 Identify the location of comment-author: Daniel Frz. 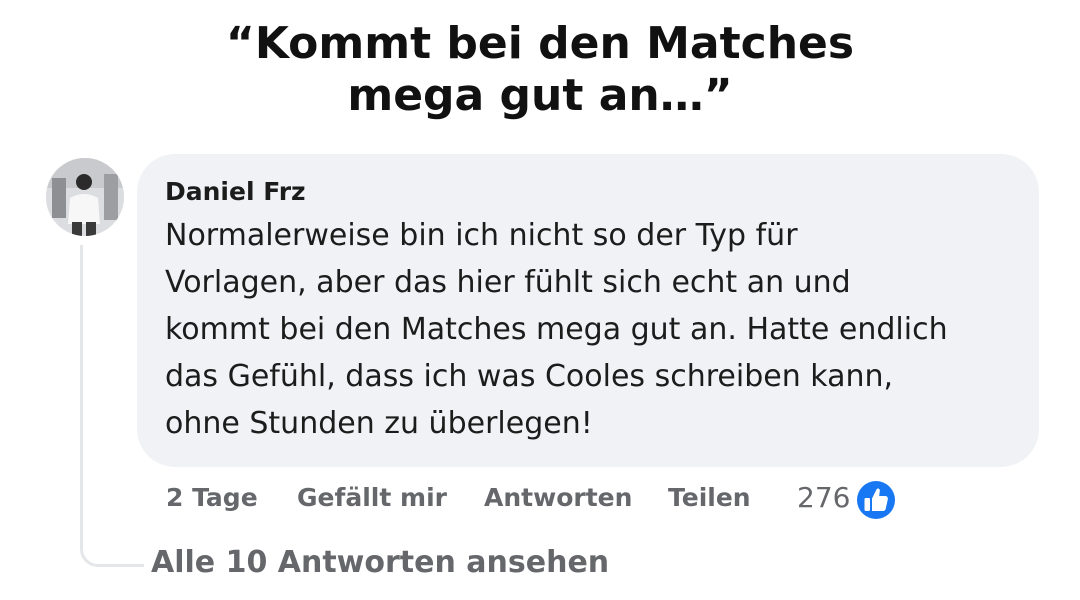
(588, 192).